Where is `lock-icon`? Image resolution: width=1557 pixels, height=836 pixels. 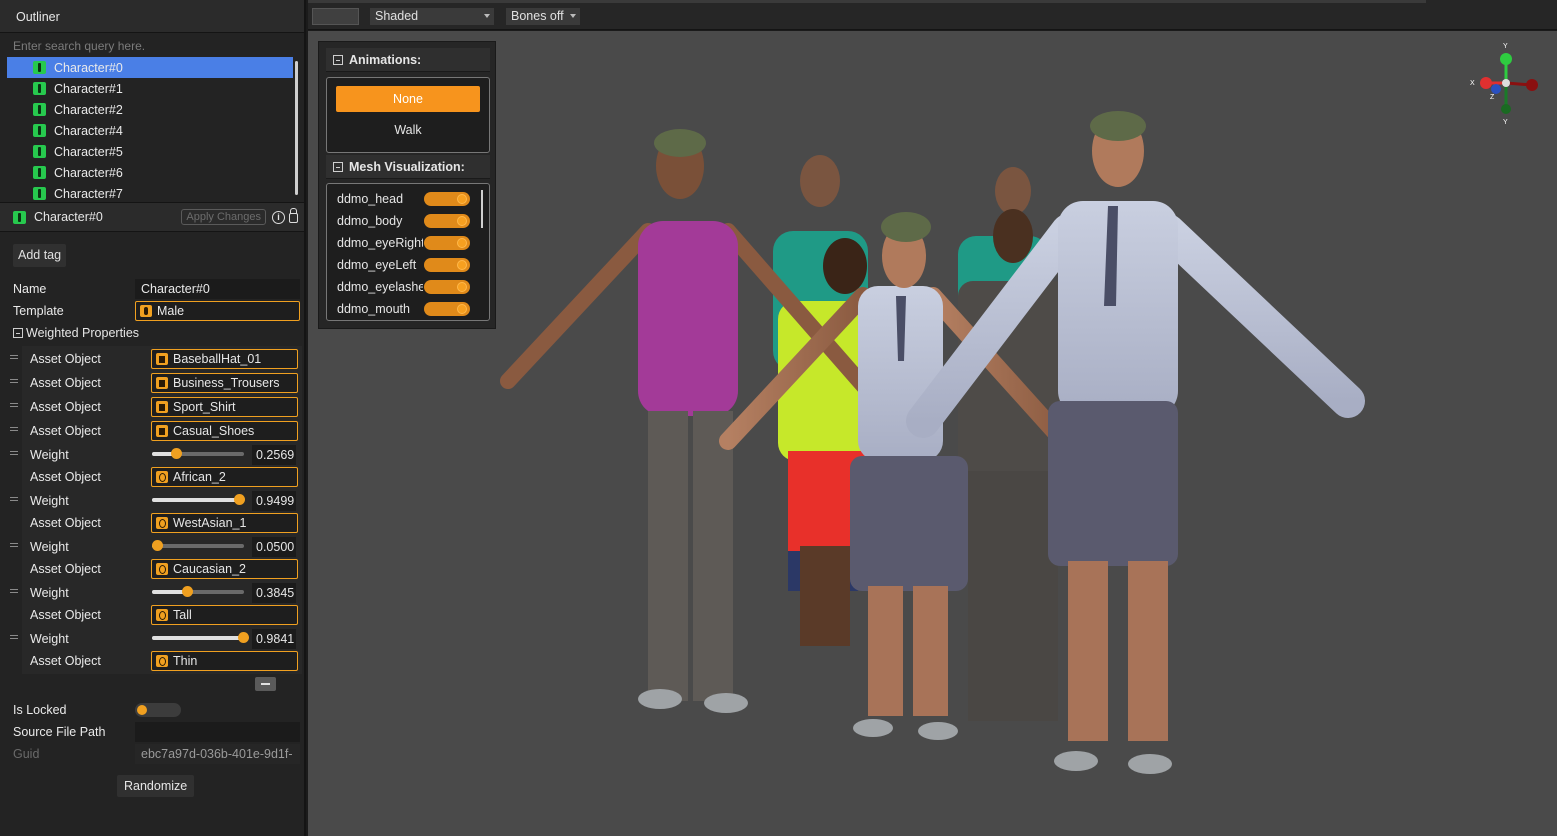 lock-icon is located at coordinates (293, 215).